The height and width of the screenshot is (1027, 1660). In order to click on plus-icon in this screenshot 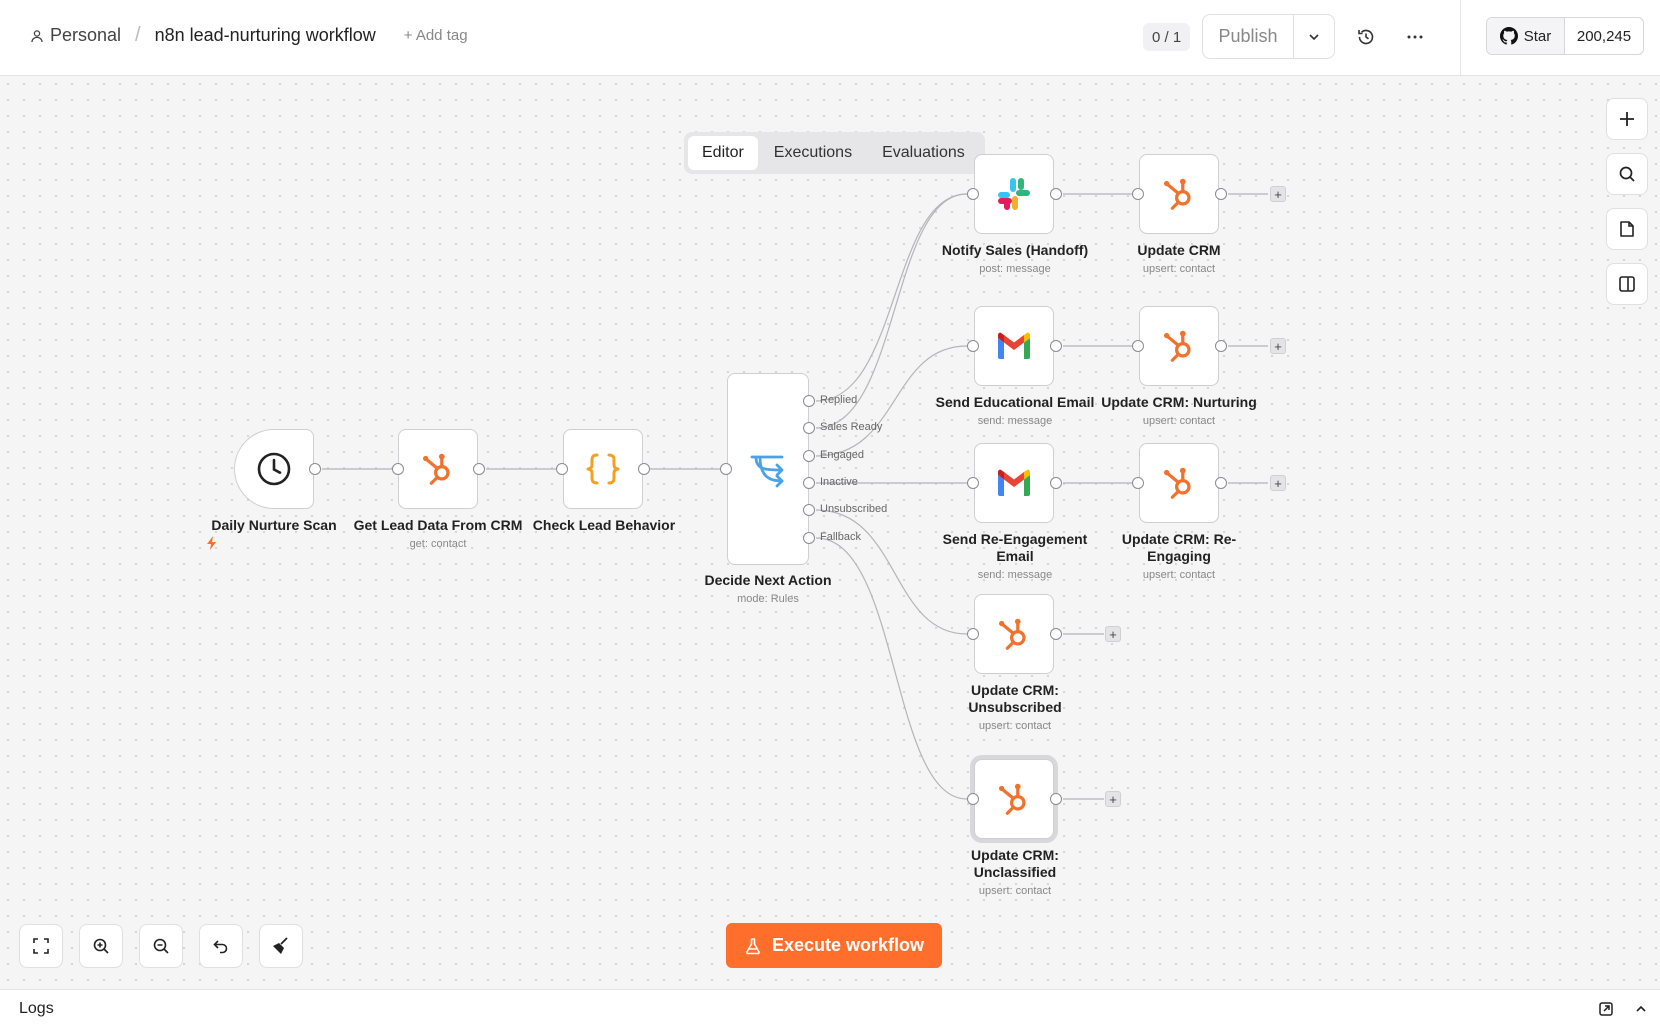, I will do `click(1627, 119)`.